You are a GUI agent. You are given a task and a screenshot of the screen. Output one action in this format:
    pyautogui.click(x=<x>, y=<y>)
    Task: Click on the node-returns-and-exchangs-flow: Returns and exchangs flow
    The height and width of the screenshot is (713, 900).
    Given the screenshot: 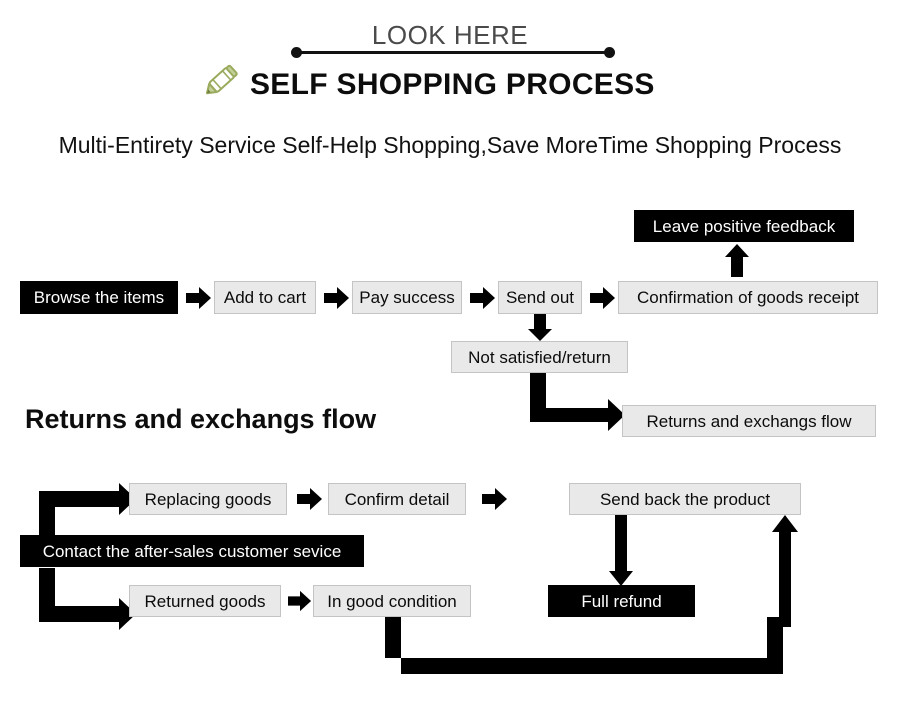 What is the action you would take?
    pyautogui.click(x=749, y=421)
    